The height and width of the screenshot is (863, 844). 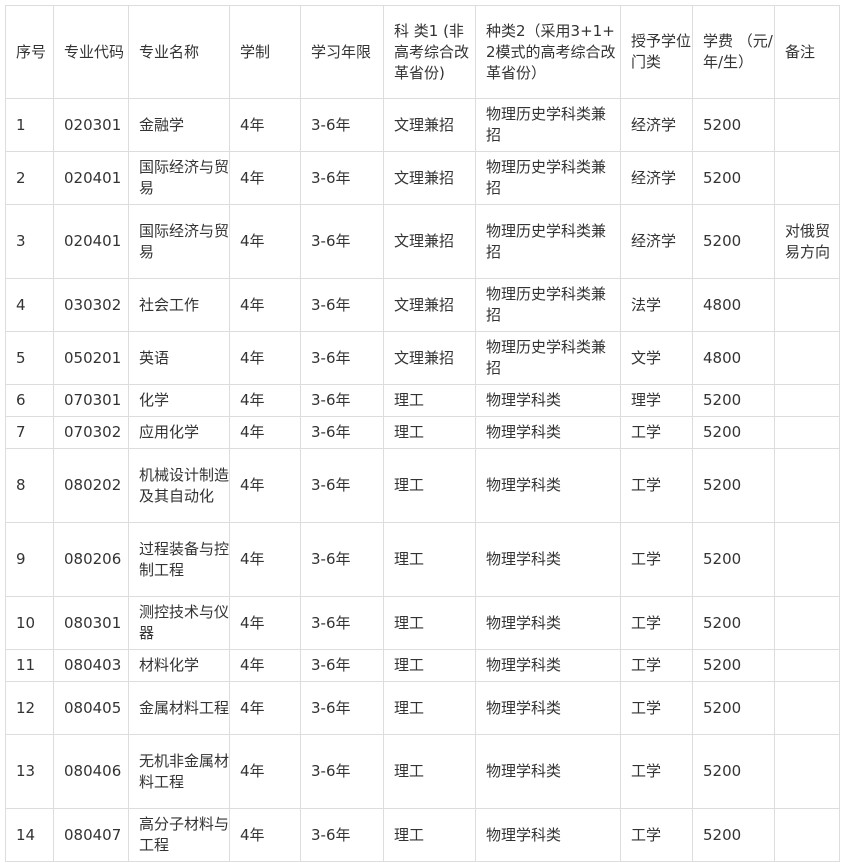 What do you see at coordinates (807, 52) in the screenshot?
I see `header-remarks: 备注` at bounding box center [807, 52].